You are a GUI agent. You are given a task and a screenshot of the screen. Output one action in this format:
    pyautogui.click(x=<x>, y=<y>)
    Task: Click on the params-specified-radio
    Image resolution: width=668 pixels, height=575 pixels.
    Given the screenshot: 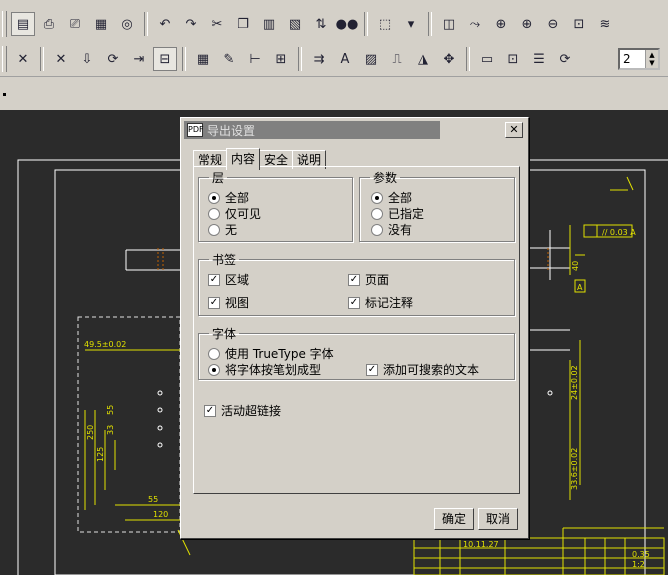 What is the action you would take?
    pyautogui.click(x=377, y=213)
    